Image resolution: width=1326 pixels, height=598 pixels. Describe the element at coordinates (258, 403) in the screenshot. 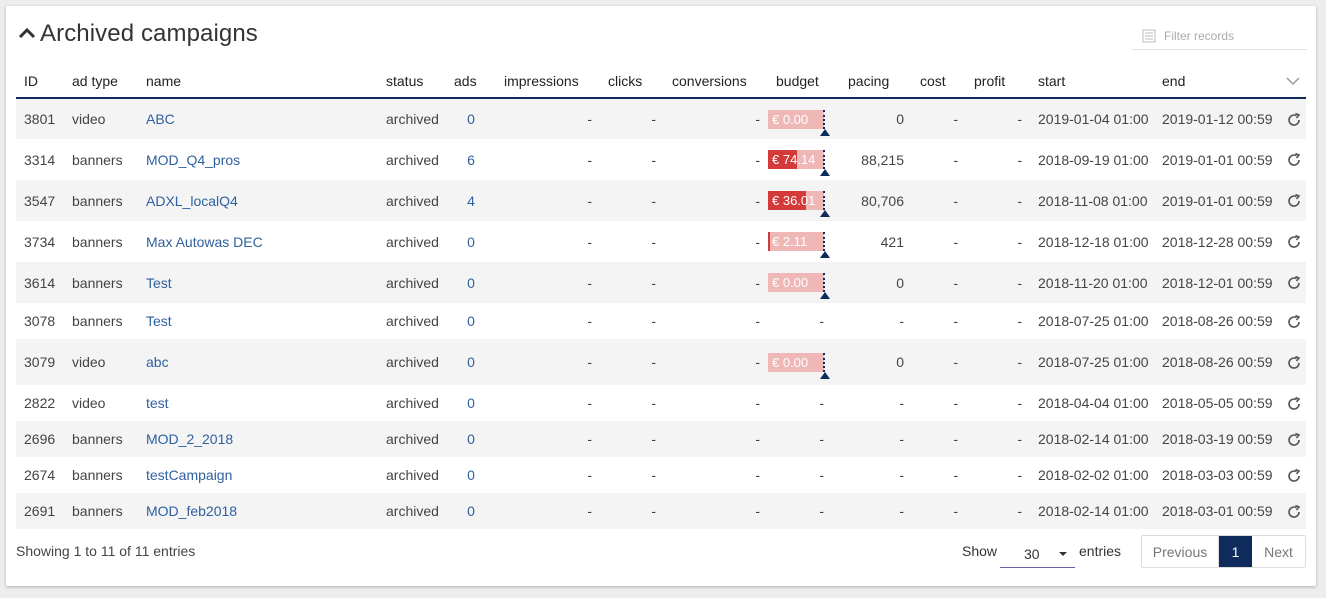

I see `cell-name: test` at that location.